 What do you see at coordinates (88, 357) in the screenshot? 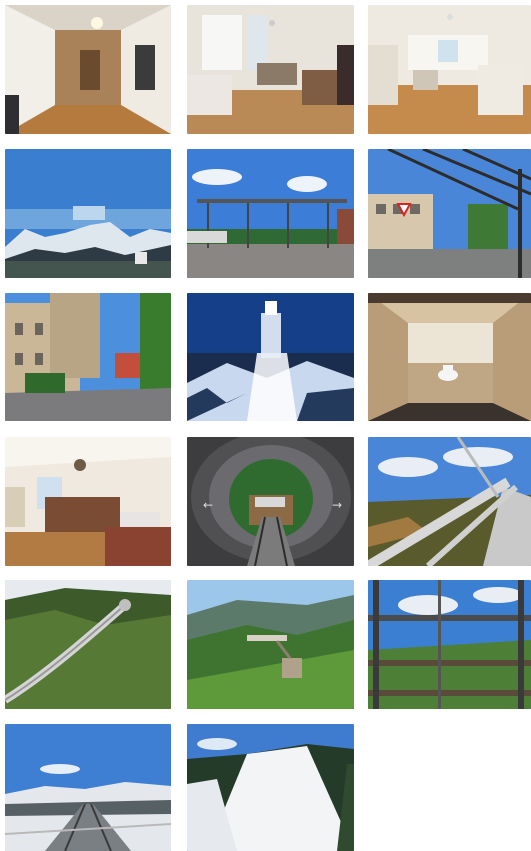
I see `photo-village-street` at bounding box center [88, 357].